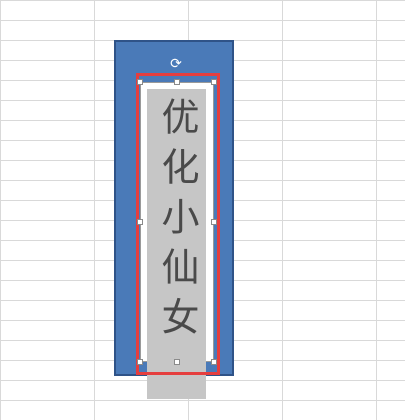 The image size is (405, 420). I want to click on resize-handle-right, so click(214, 222).